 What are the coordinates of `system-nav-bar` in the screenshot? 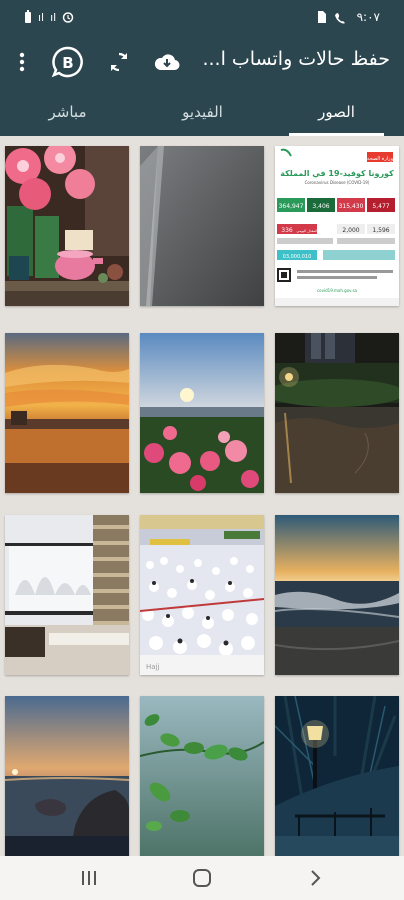 It's located at (202, 878).